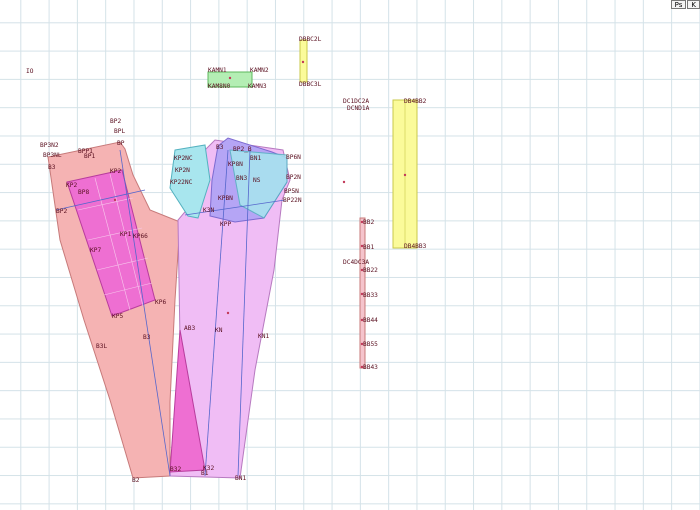  Describe the element at coordinates (257, 180) in the screenshot. I see `label-ns: NS` at that location.